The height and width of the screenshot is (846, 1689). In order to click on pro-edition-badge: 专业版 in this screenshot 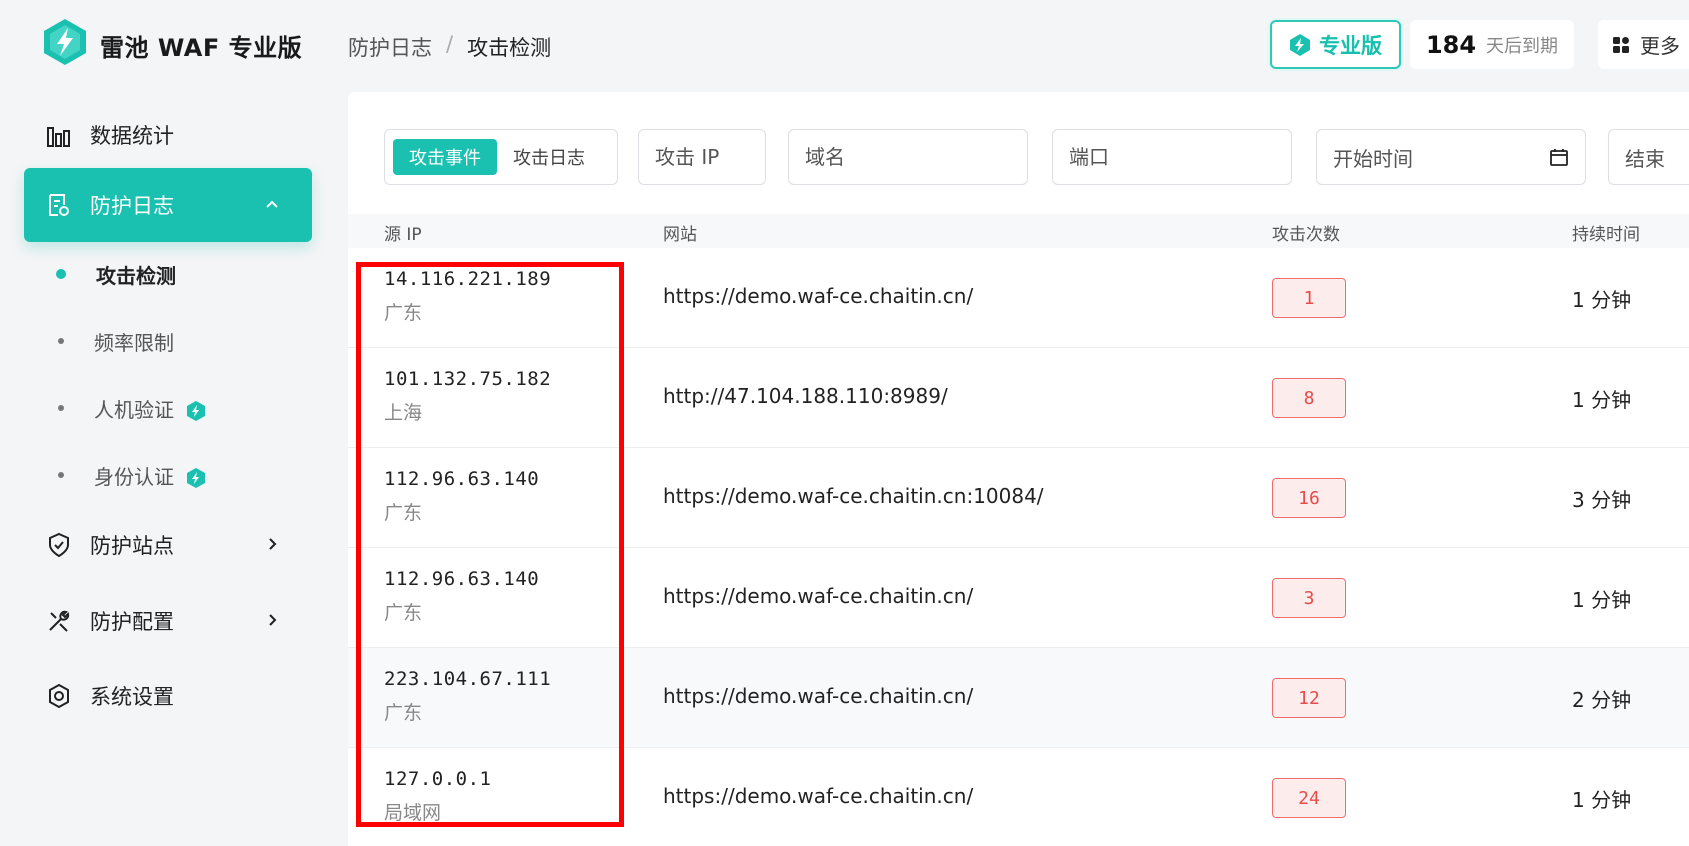, I will do `click(1335, 44)`.